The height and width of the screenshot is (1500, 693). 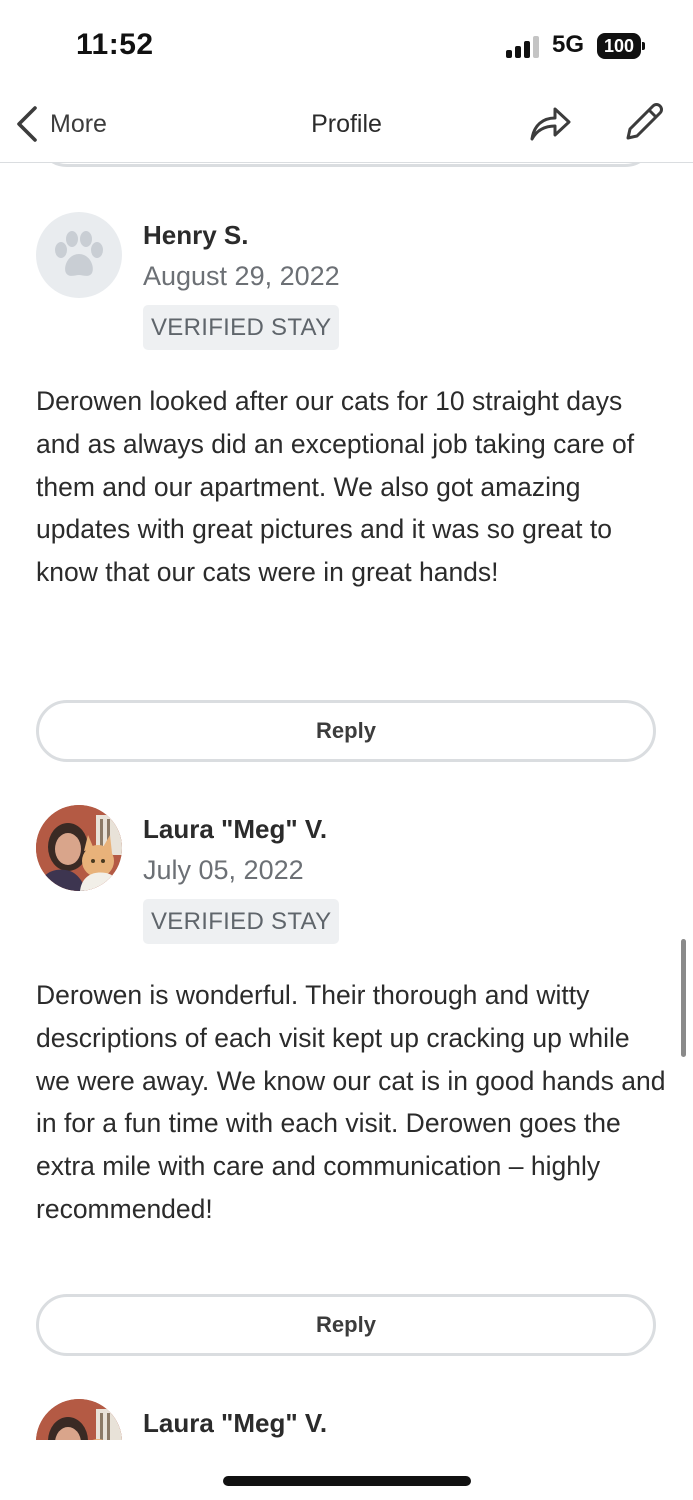 I want to click on chevron-left-icon, so click(x=27, y=124).